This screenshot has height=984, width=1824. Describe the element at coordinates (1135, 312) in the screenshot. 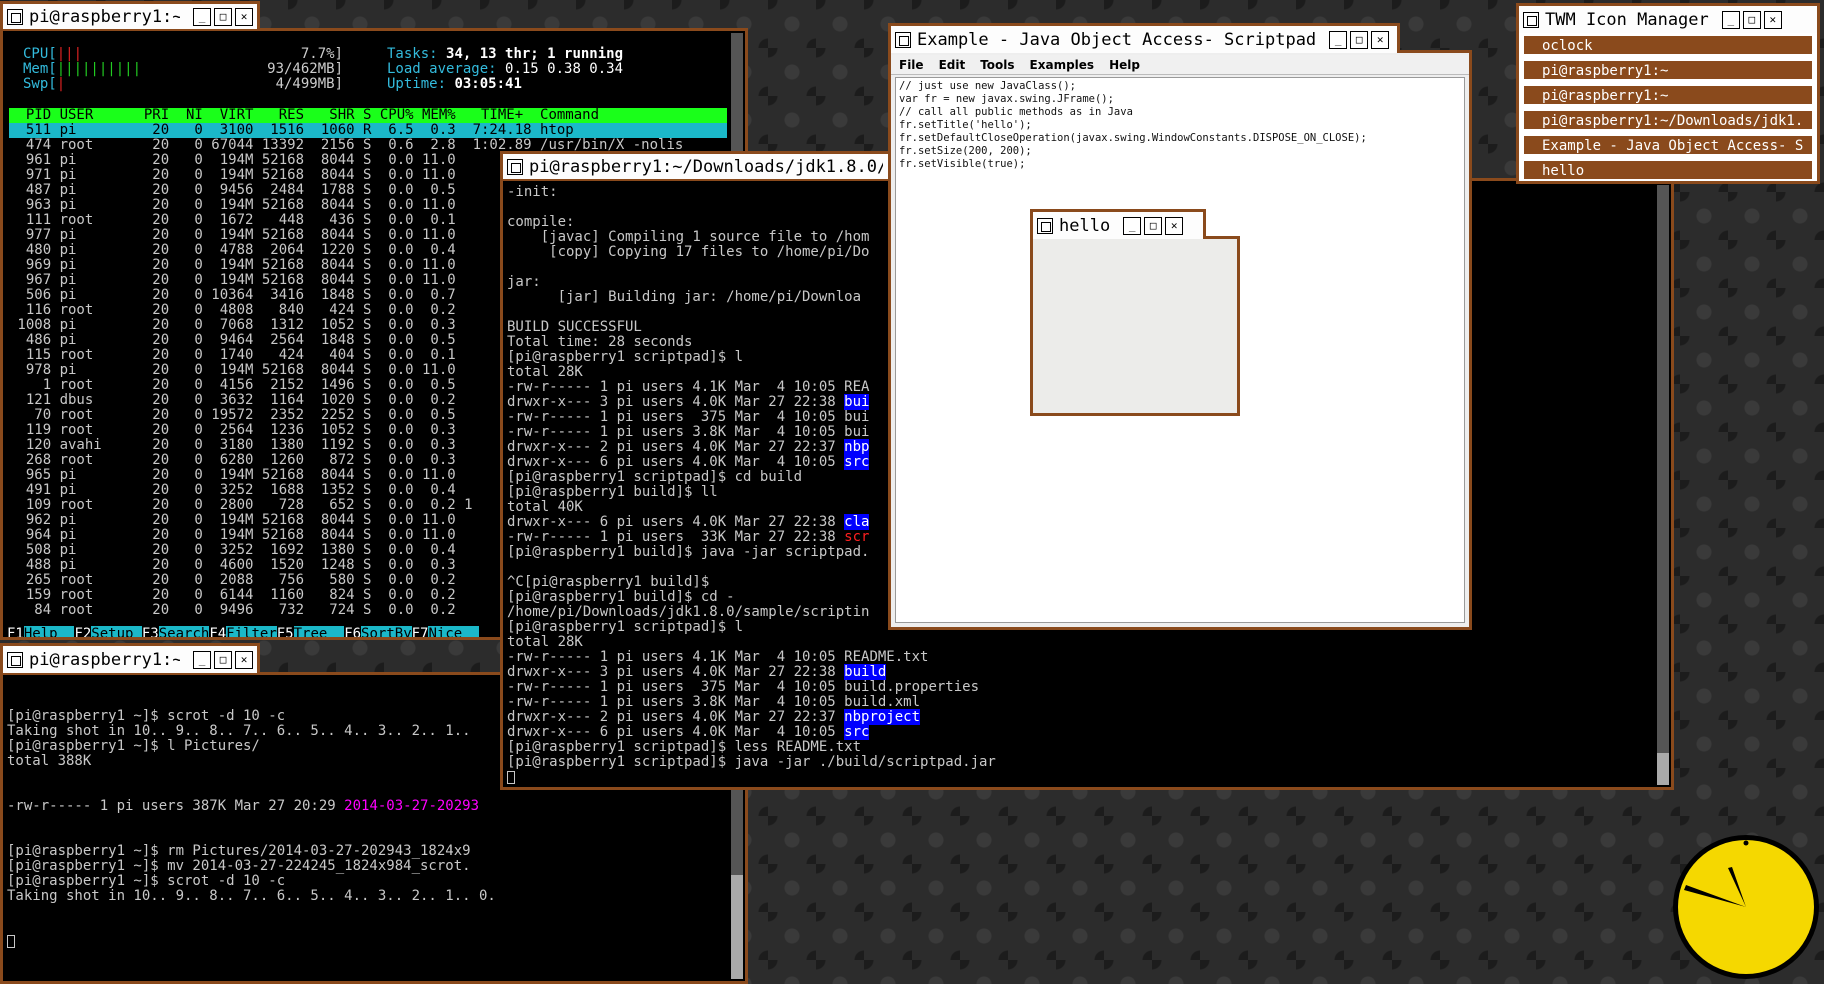

I see `hello-window: hello _ □ ✕` at that location.